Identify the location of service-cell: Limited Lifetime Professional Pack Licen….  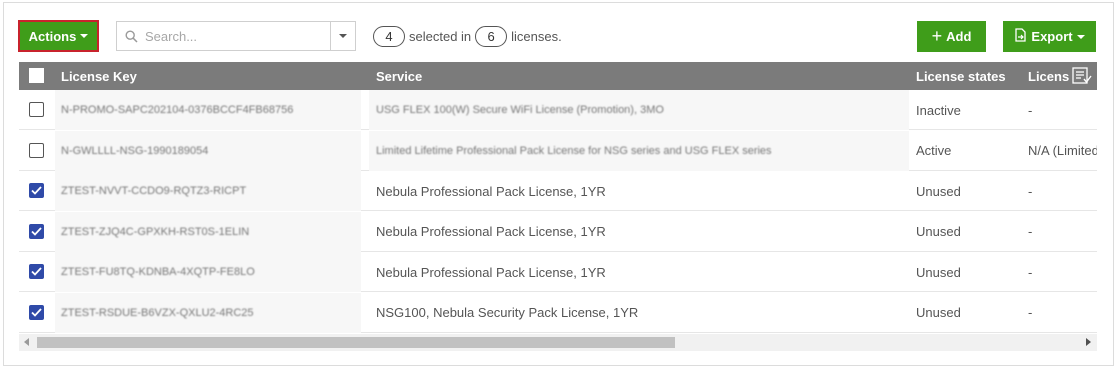
(574, 150).